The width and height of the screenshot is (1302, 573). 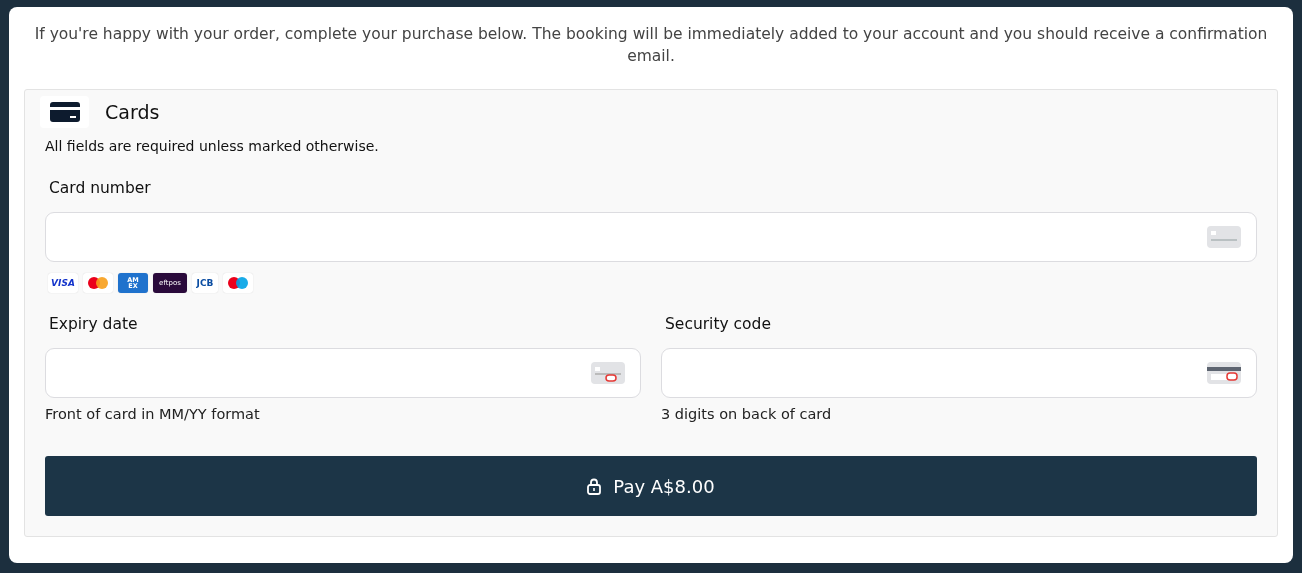 What do you see at coordinates (343, 373) in the screenshot?
I see `expiry-date-field` at bounding box center [343, 373].